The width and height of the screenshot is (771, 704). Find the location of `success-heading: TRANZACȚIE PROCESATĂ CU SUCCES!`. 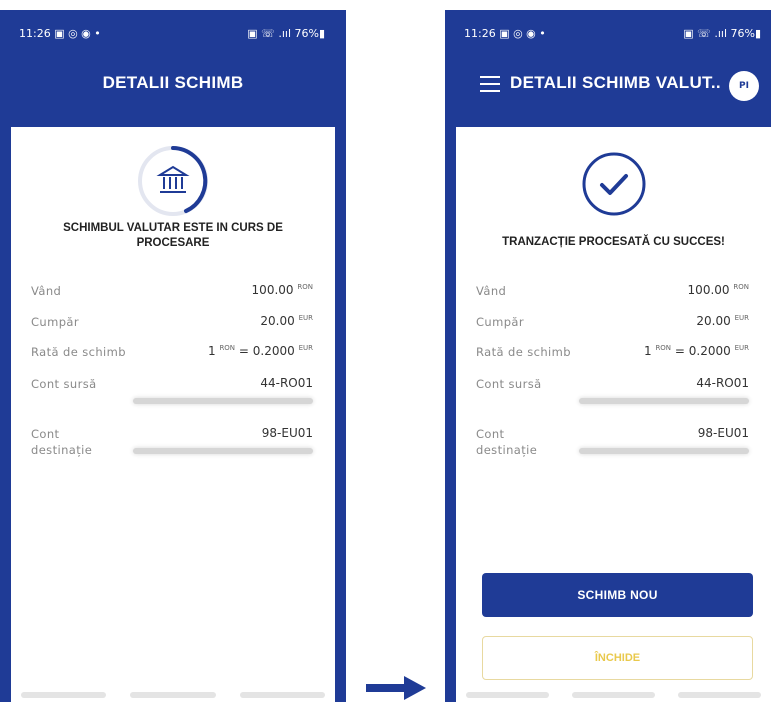

success-heading: TRANZACȚIE PROCESATĂ CU SUCCES! is located at coordinates (613, 242).